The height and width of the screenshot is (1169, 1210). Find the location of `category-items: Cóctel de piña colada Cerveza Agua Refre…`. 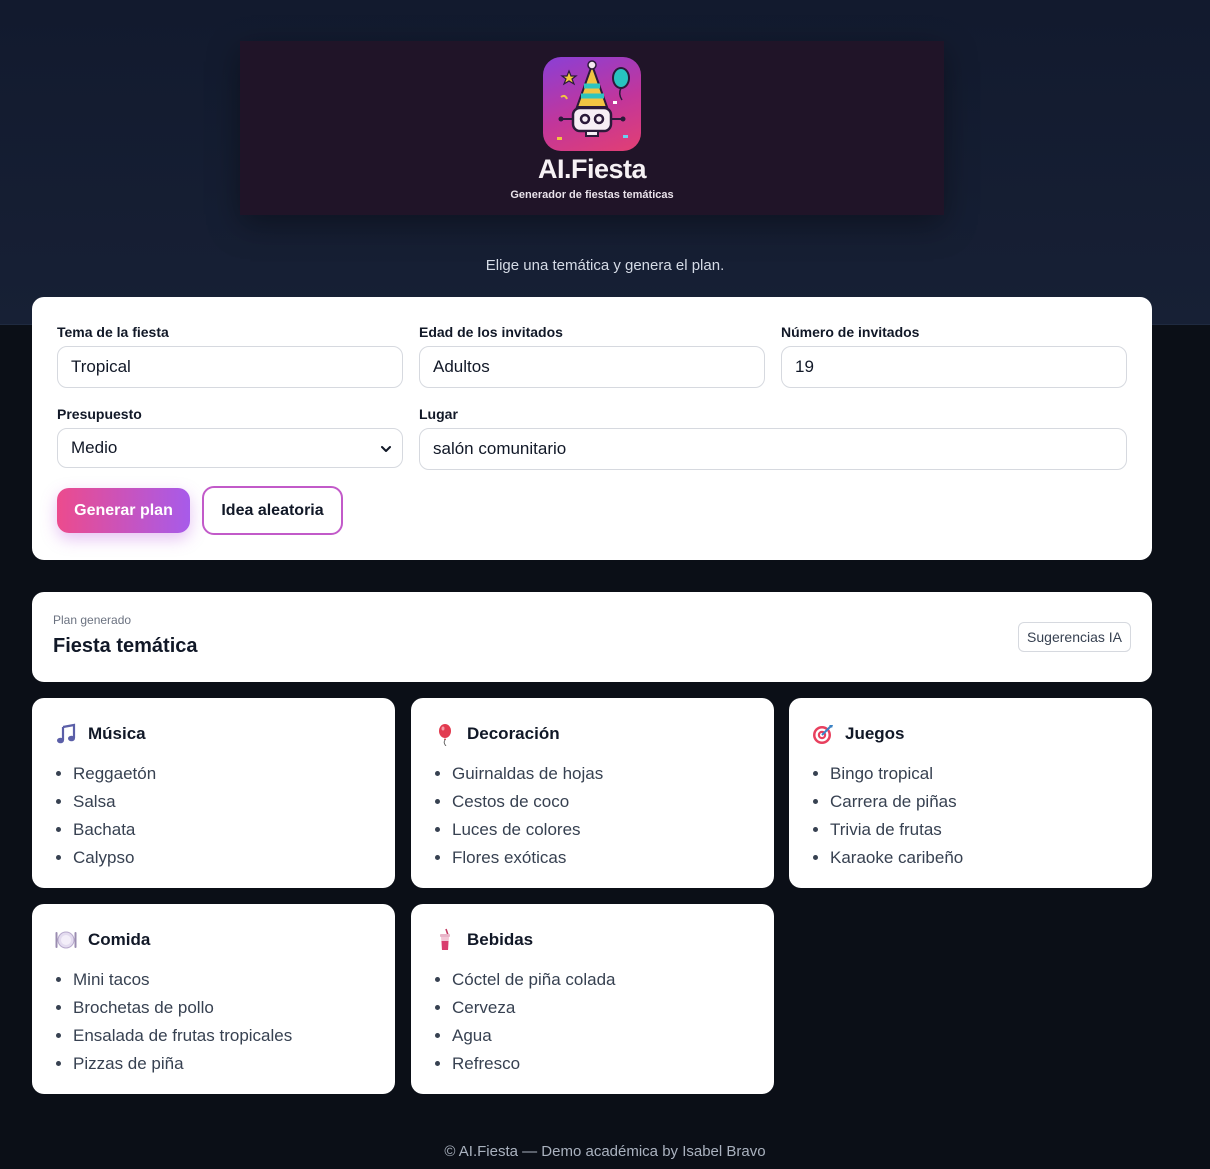

category-items: Cóctel de piña colada Cerveza Agua Refre… is located at coordinates (534, 1022).